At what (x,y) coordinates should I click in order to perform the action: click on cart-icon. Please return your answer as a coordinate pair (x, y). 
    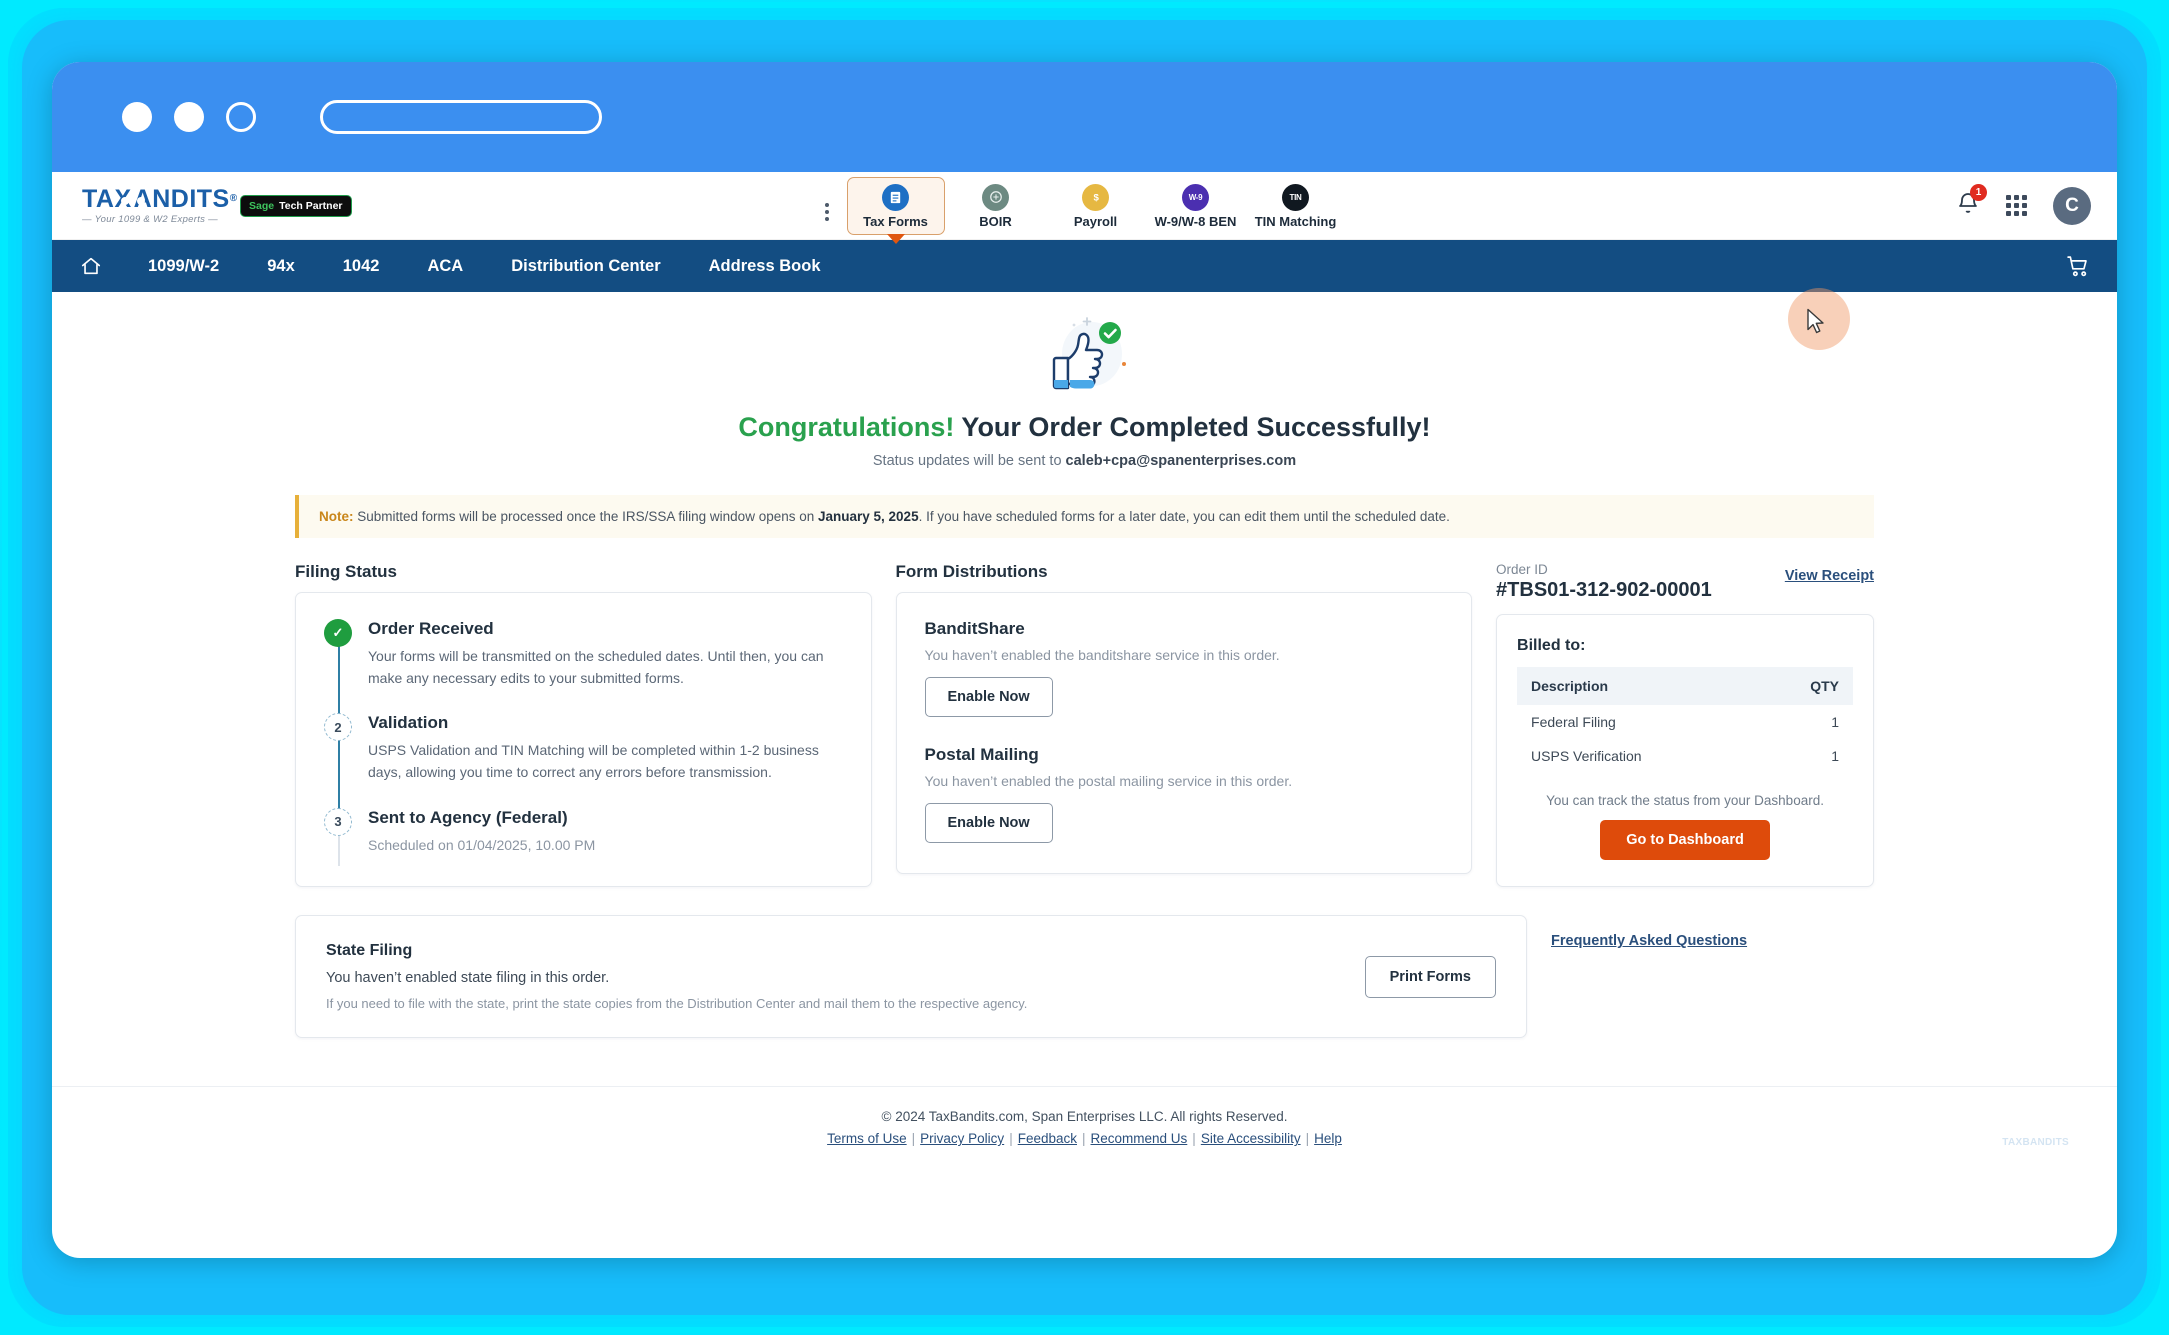
    Looking at the image, I should click on (2078, 266).